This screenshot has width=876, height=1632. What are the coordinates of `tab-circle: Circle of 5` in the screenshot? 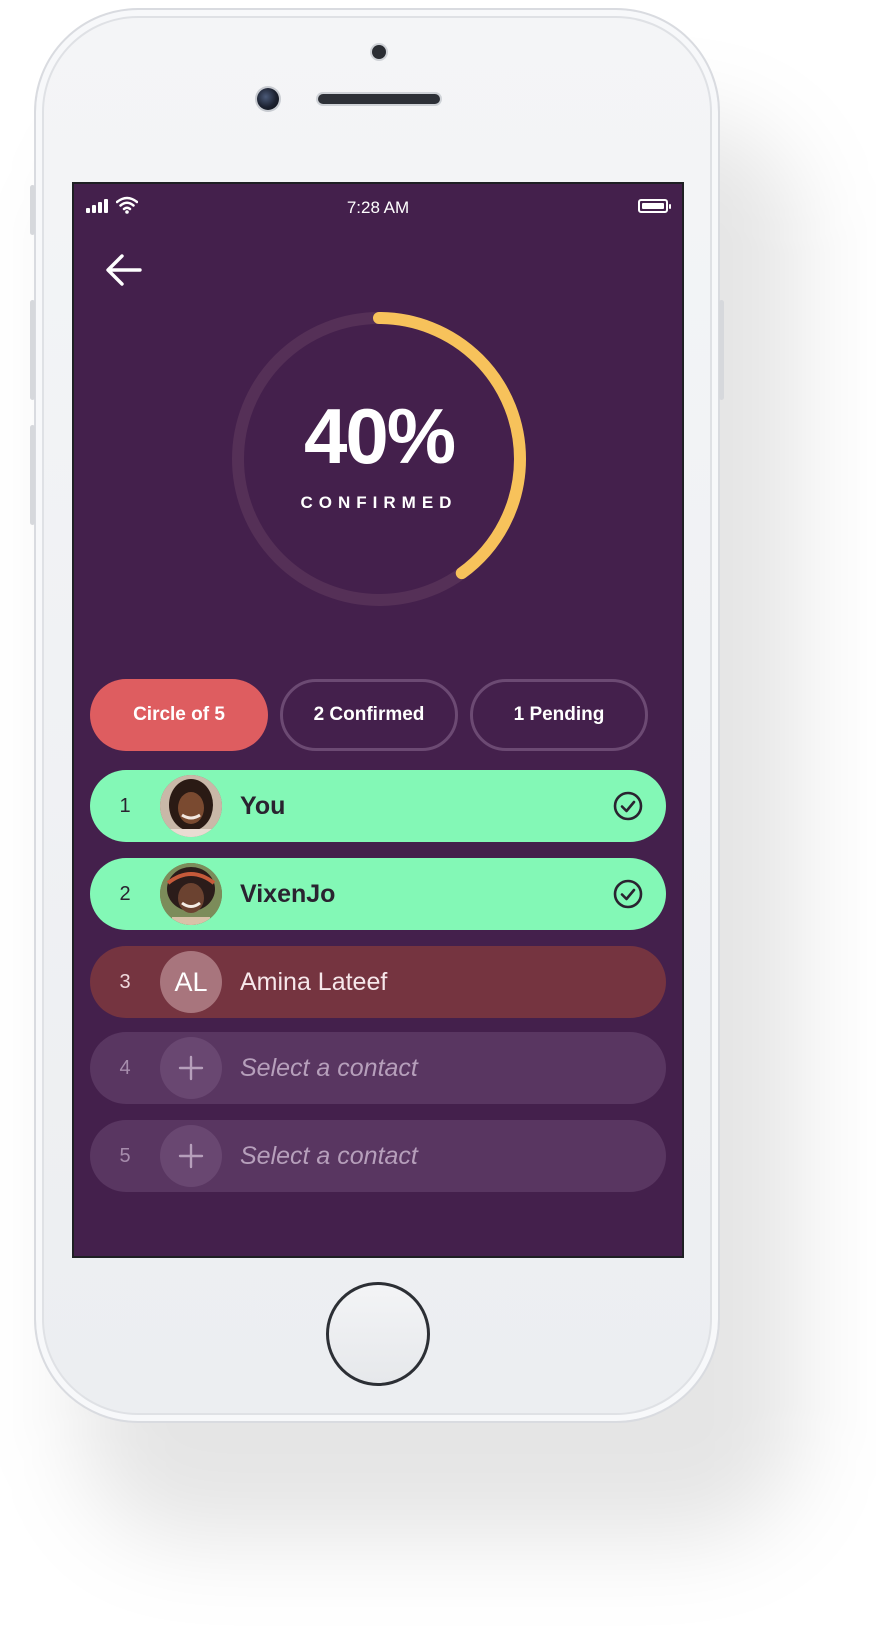 It's located at (179, 715).